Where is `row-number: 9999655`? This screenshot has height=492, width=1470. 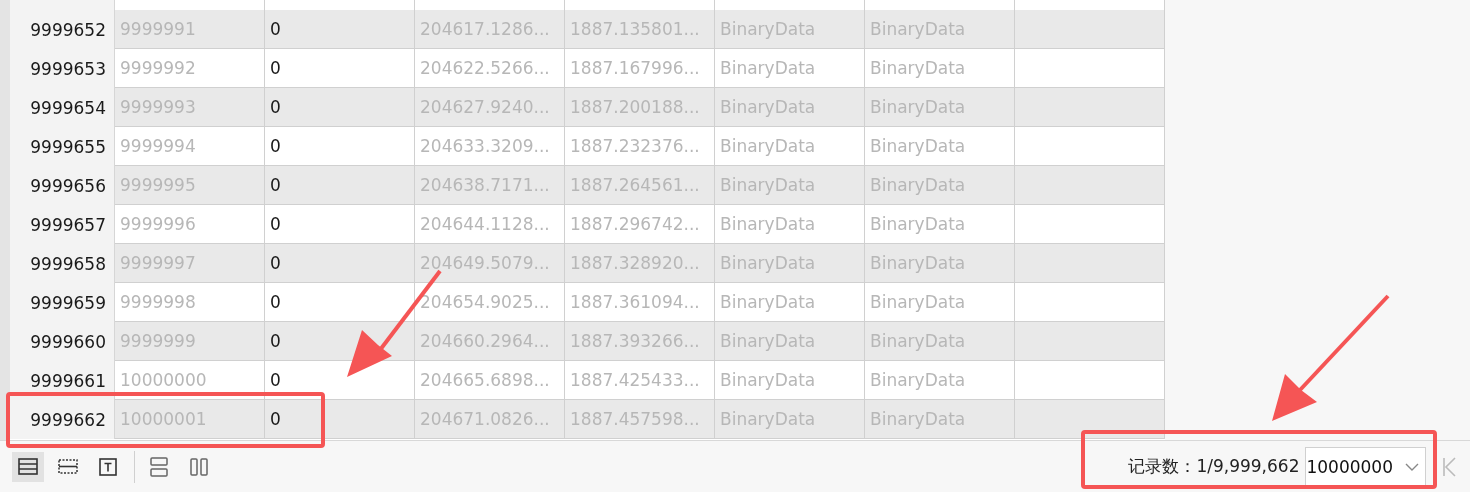
row-number: 9999655 is located at coordinates (62, 146).